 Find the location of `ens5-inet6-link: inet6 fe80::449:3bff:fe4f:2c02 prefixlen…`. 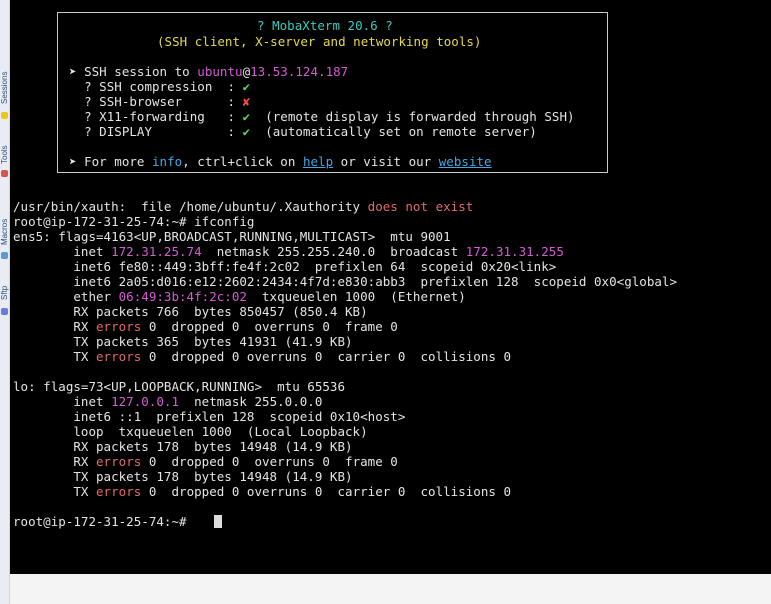

ens5-inet6-link: inet6 fe80::449:3bff:fe4f:2c02 prefixlen… is located at coordinates (285, 266).